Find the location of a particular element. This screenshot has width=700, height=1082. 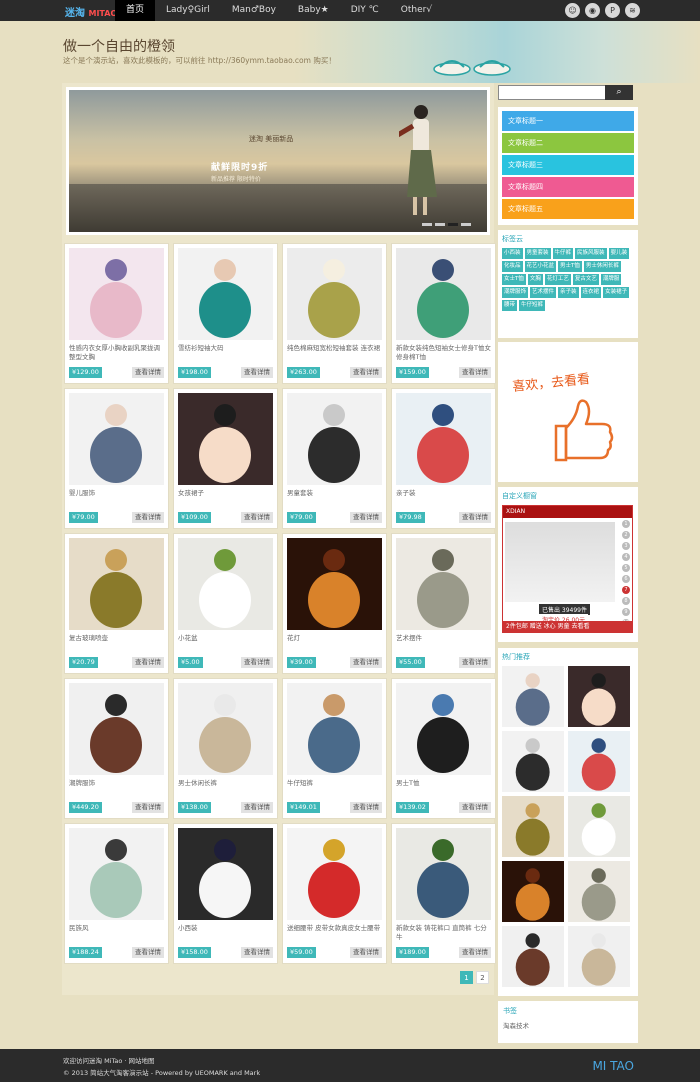

showcase-index-dot: 6 is located at coordinates (626, 579).